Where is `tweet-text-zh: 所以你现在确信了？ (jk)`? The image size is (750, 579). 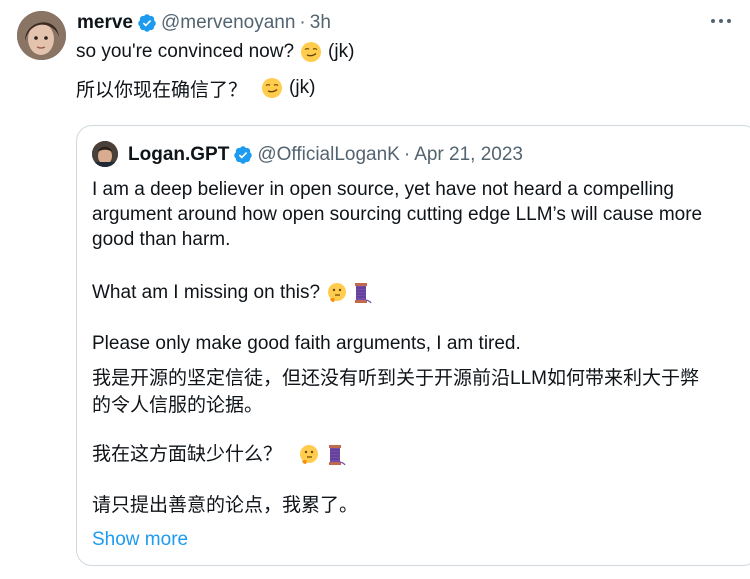
tweet-text-zh: 所以你现在确信了？ (jk) is located at coordinates (196, 88).